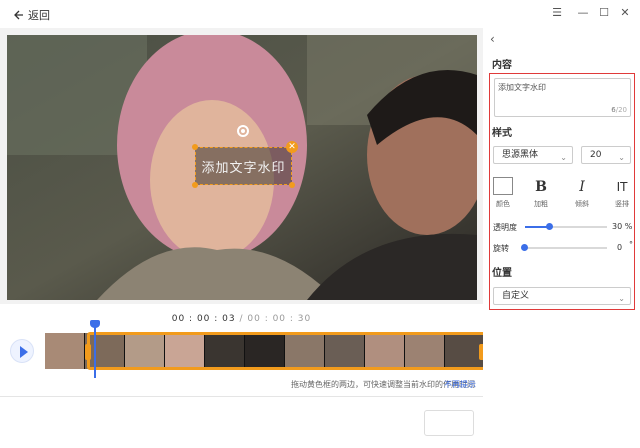  What do you see at coordinates (582, 187) in the screenshot?
I see `italic-button: I` at bounding box center [582, 187].